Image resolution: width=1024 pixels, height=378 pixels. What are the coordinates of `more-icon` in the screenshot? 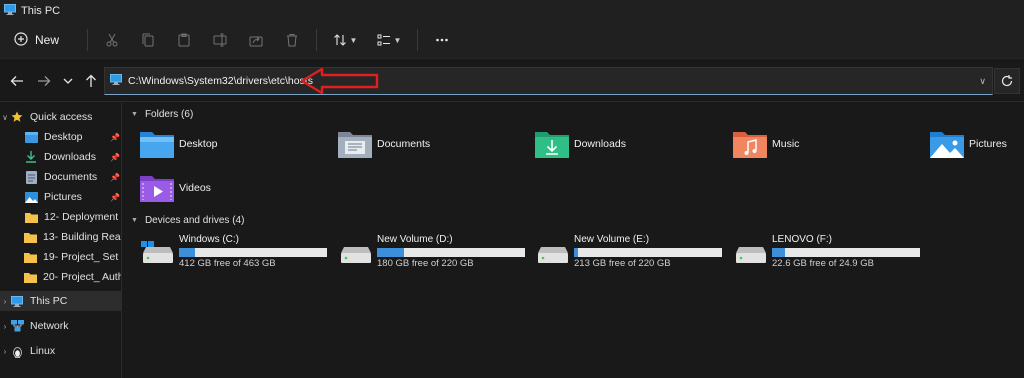 It's located at (442, 40).